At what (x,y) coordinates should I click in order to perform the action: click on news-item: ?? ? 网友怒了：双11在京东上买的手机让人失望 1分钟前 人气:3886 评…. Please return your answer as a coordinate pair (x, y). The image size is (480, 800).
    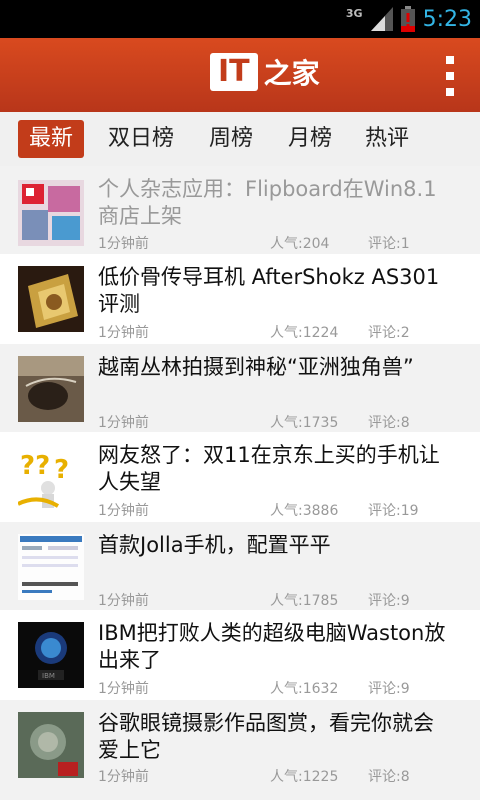
    Looking at the image, I should click on (240, 477).